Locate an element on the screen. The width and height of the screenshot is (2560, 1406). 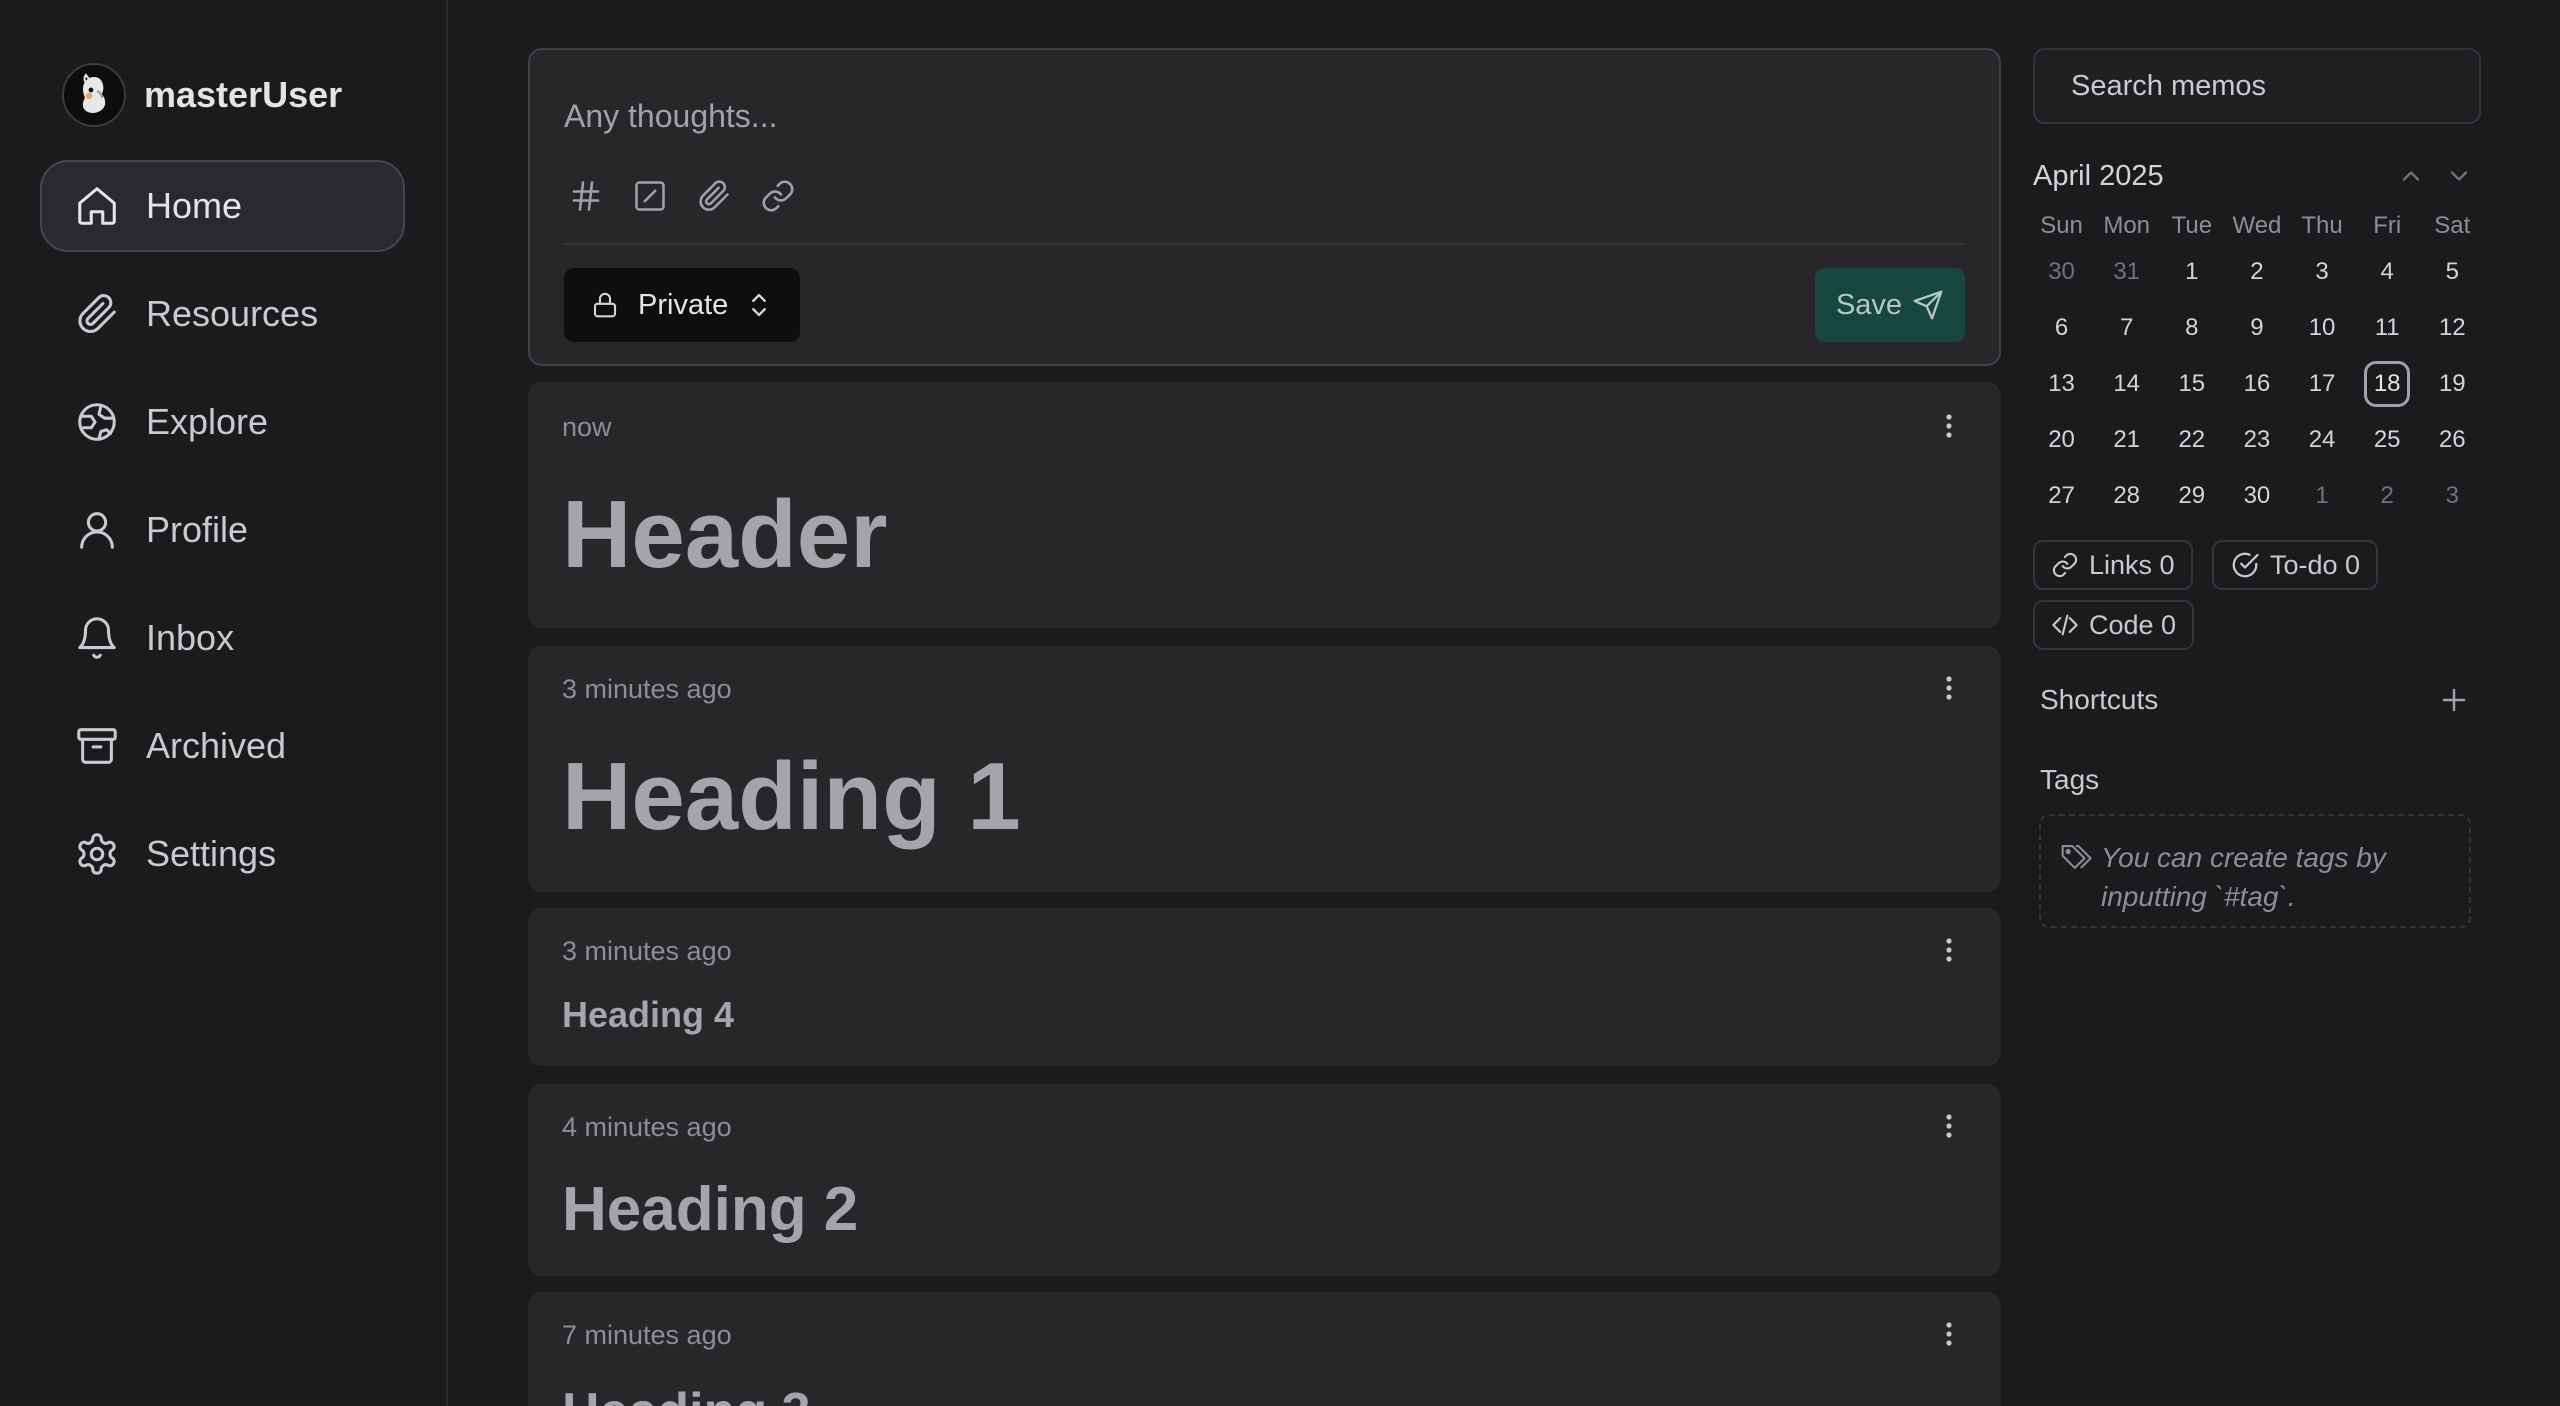
tags-label: Tags is located at coordinates (2070, 779).